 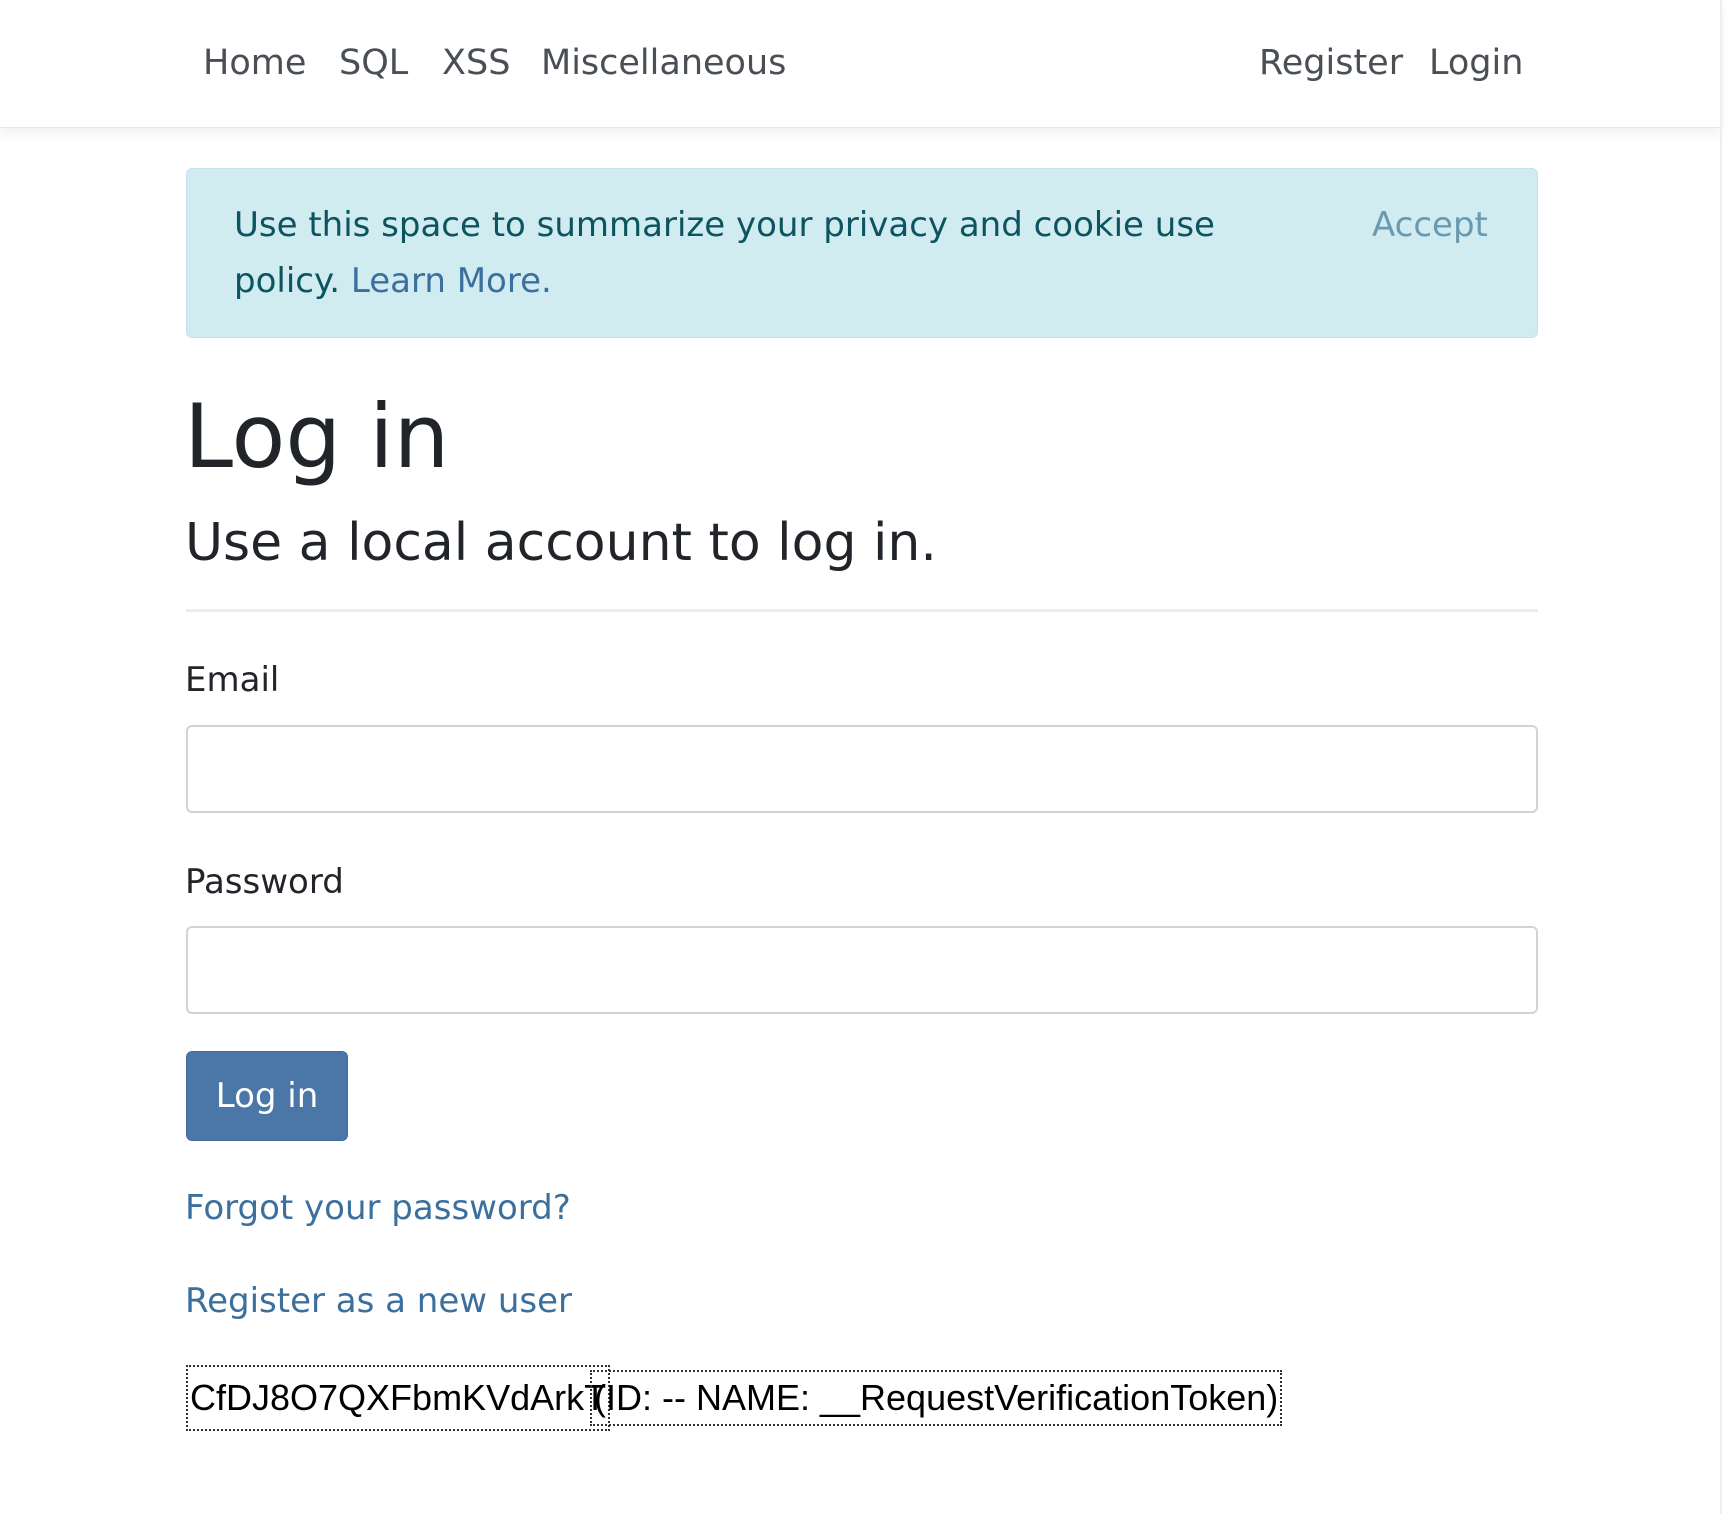 I want to click on nav-login-link: Login, so click(x=1476, y=63).